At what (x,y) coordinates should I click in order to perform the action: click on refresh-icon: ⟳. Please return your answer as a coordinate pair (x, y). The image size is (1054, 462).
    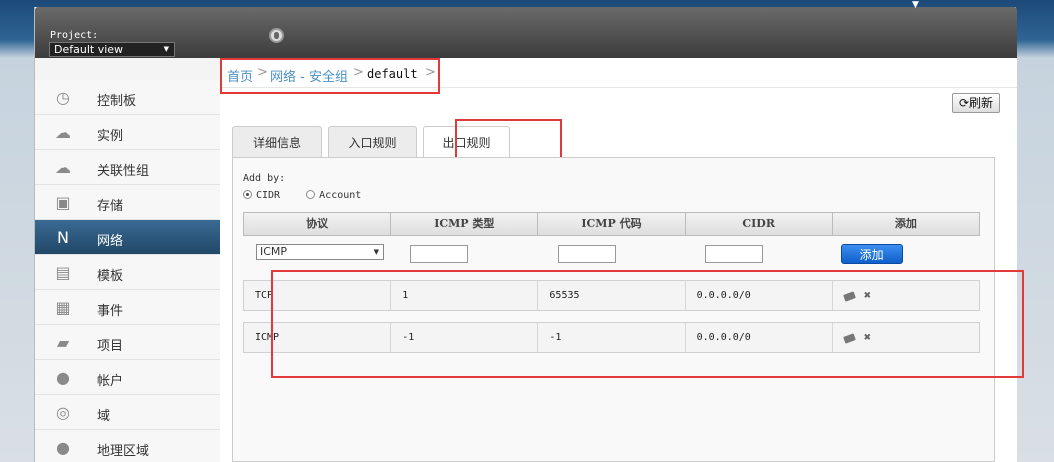
    Looking at the image, I should click on (964, 103).